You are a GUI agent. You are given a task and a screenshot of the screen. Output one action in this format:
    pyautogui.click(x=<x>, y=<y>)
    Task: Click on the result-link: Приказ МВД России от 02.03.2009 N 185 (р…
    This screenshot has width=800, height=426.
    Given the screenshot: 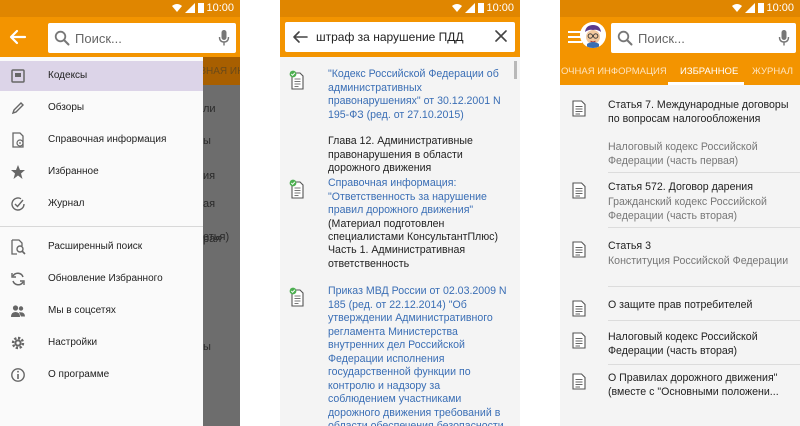 What is the action you would take?
    pyautogui.click(x=419, y=355)
    